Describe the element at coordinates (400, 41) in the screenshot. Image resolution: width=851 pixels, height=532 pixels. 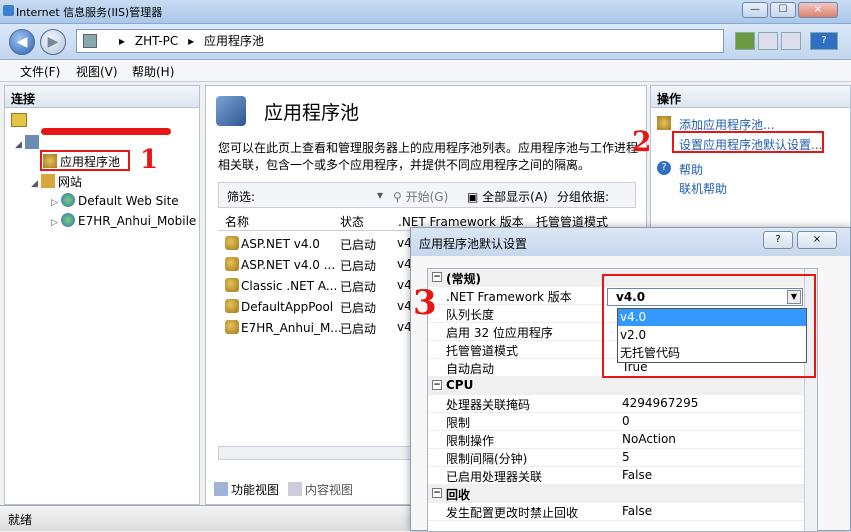
I see `address-bar: ▸ ZHT-PC ▸ 应用程序池` at that location.